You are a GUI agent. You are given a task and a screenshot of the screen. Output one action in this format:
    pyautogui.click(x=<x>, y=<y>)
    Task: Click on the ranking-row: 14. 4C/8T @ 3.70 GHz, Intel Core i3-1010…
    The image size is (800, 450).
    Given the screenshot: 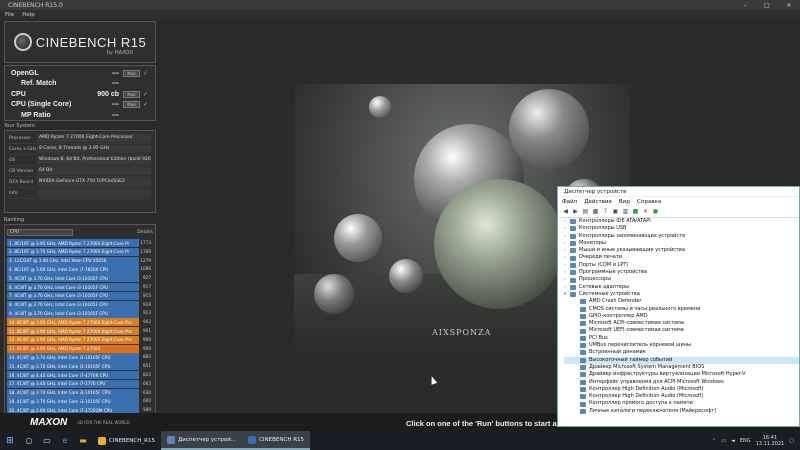 What is the action you would take?
    pyautogui.click(x=80, y=357)
    